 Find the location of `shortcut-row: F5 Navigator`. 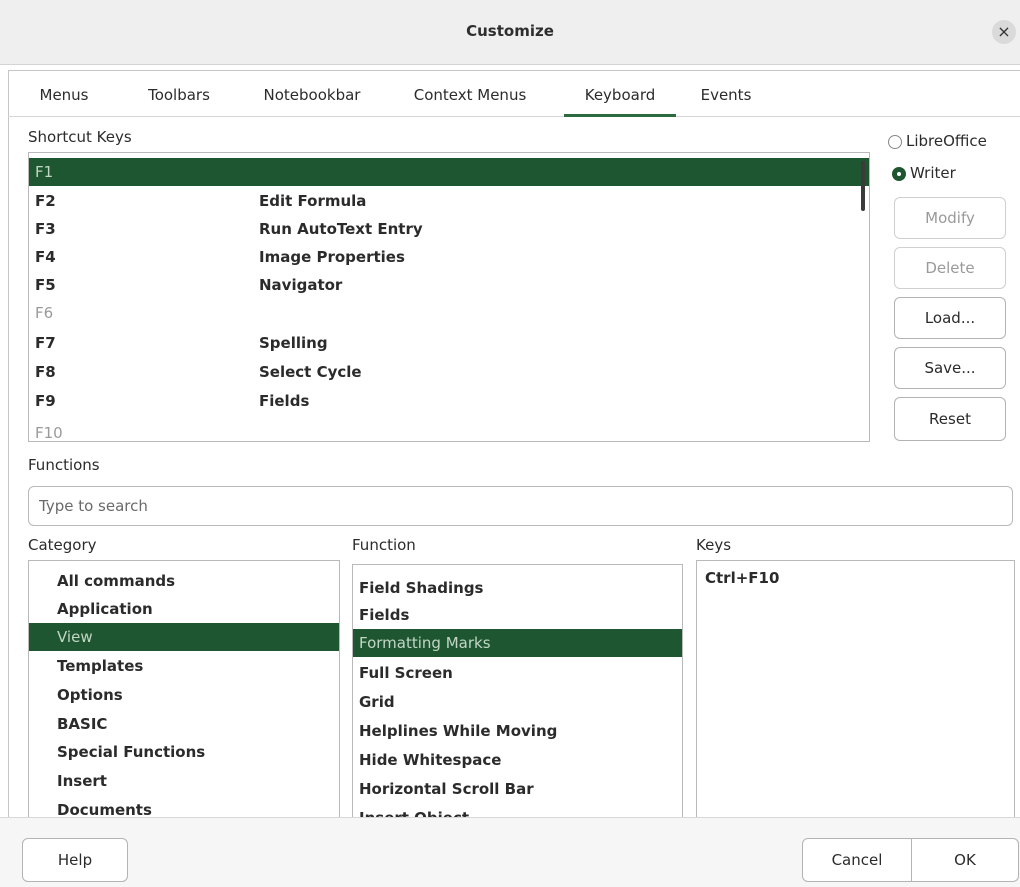

shortcut-row: F5 Navigator is located at coordinates (449, 285).